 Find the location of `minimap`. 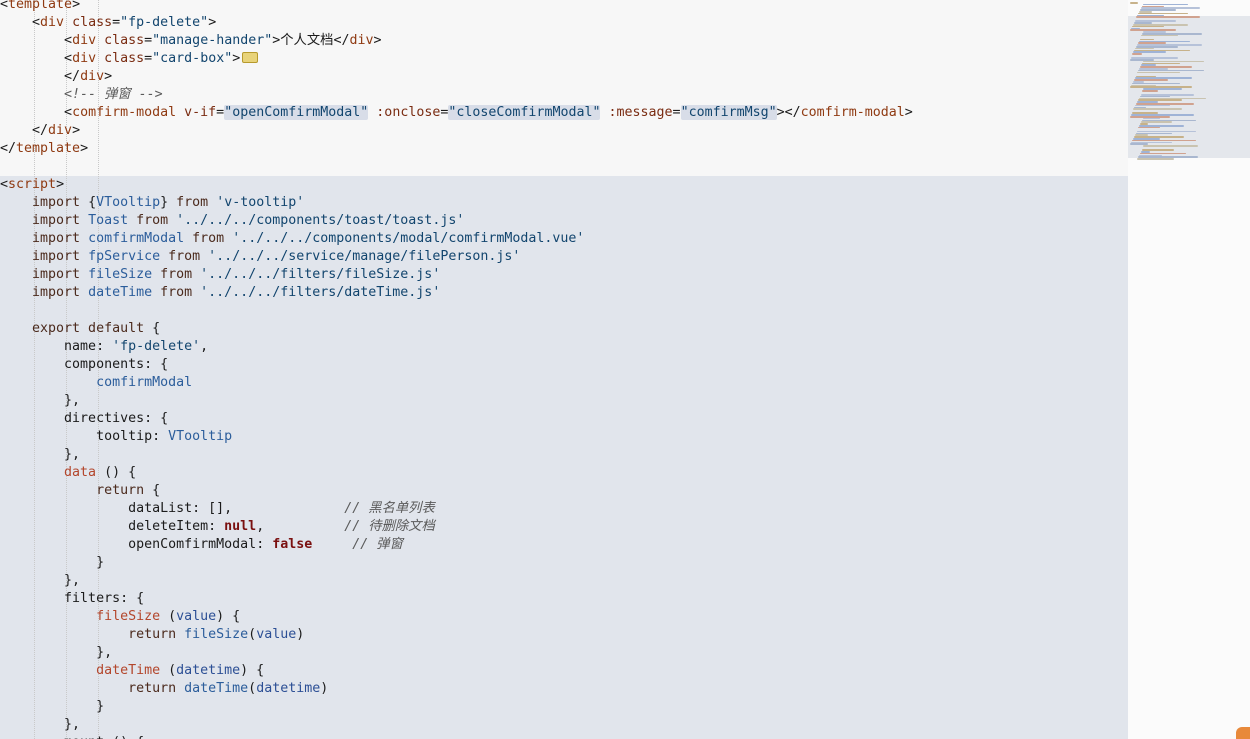

minimap is located at coordinates (1189, 369).